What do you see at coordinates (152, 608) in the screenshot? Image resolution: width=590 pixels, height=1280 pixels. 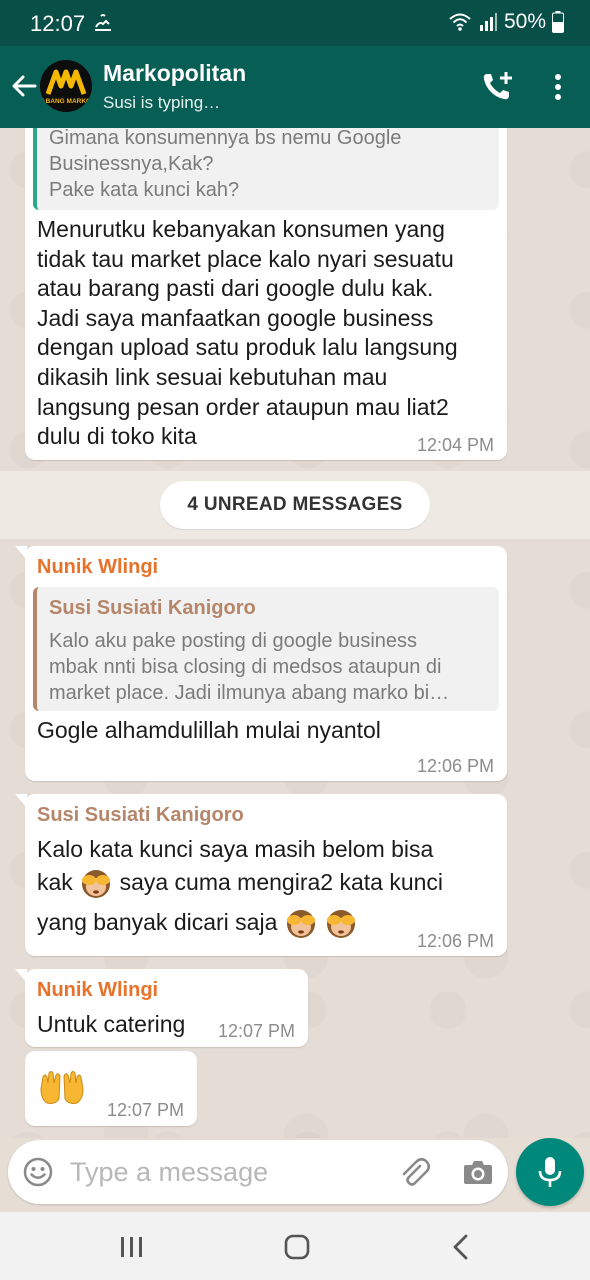 I see `quote-sender: Susi Susiati Kanigoro` at bounding box center [152, 608].